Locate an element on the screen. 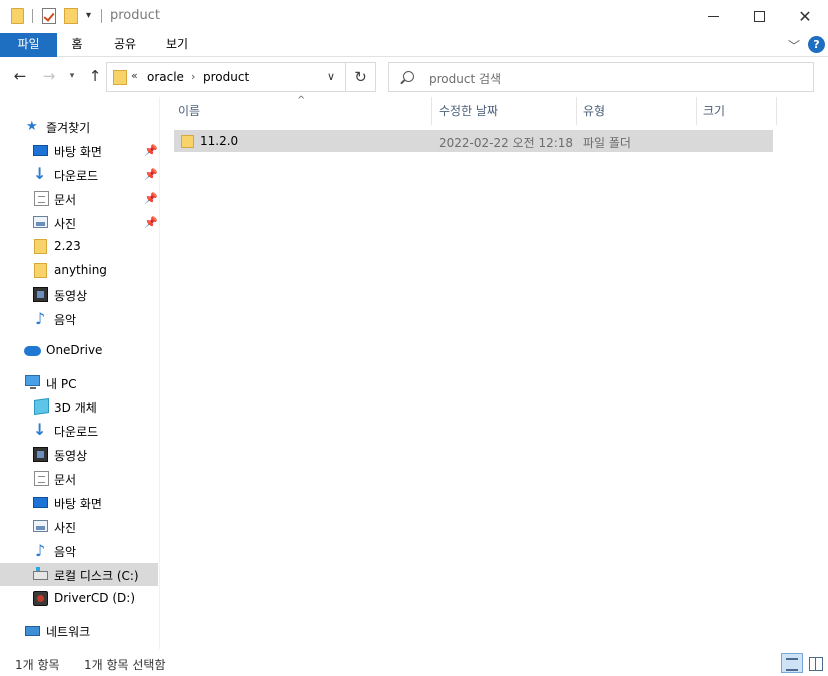  nav-item-downloads: ↓ 다운로드 is located at coordinates (79, 430).